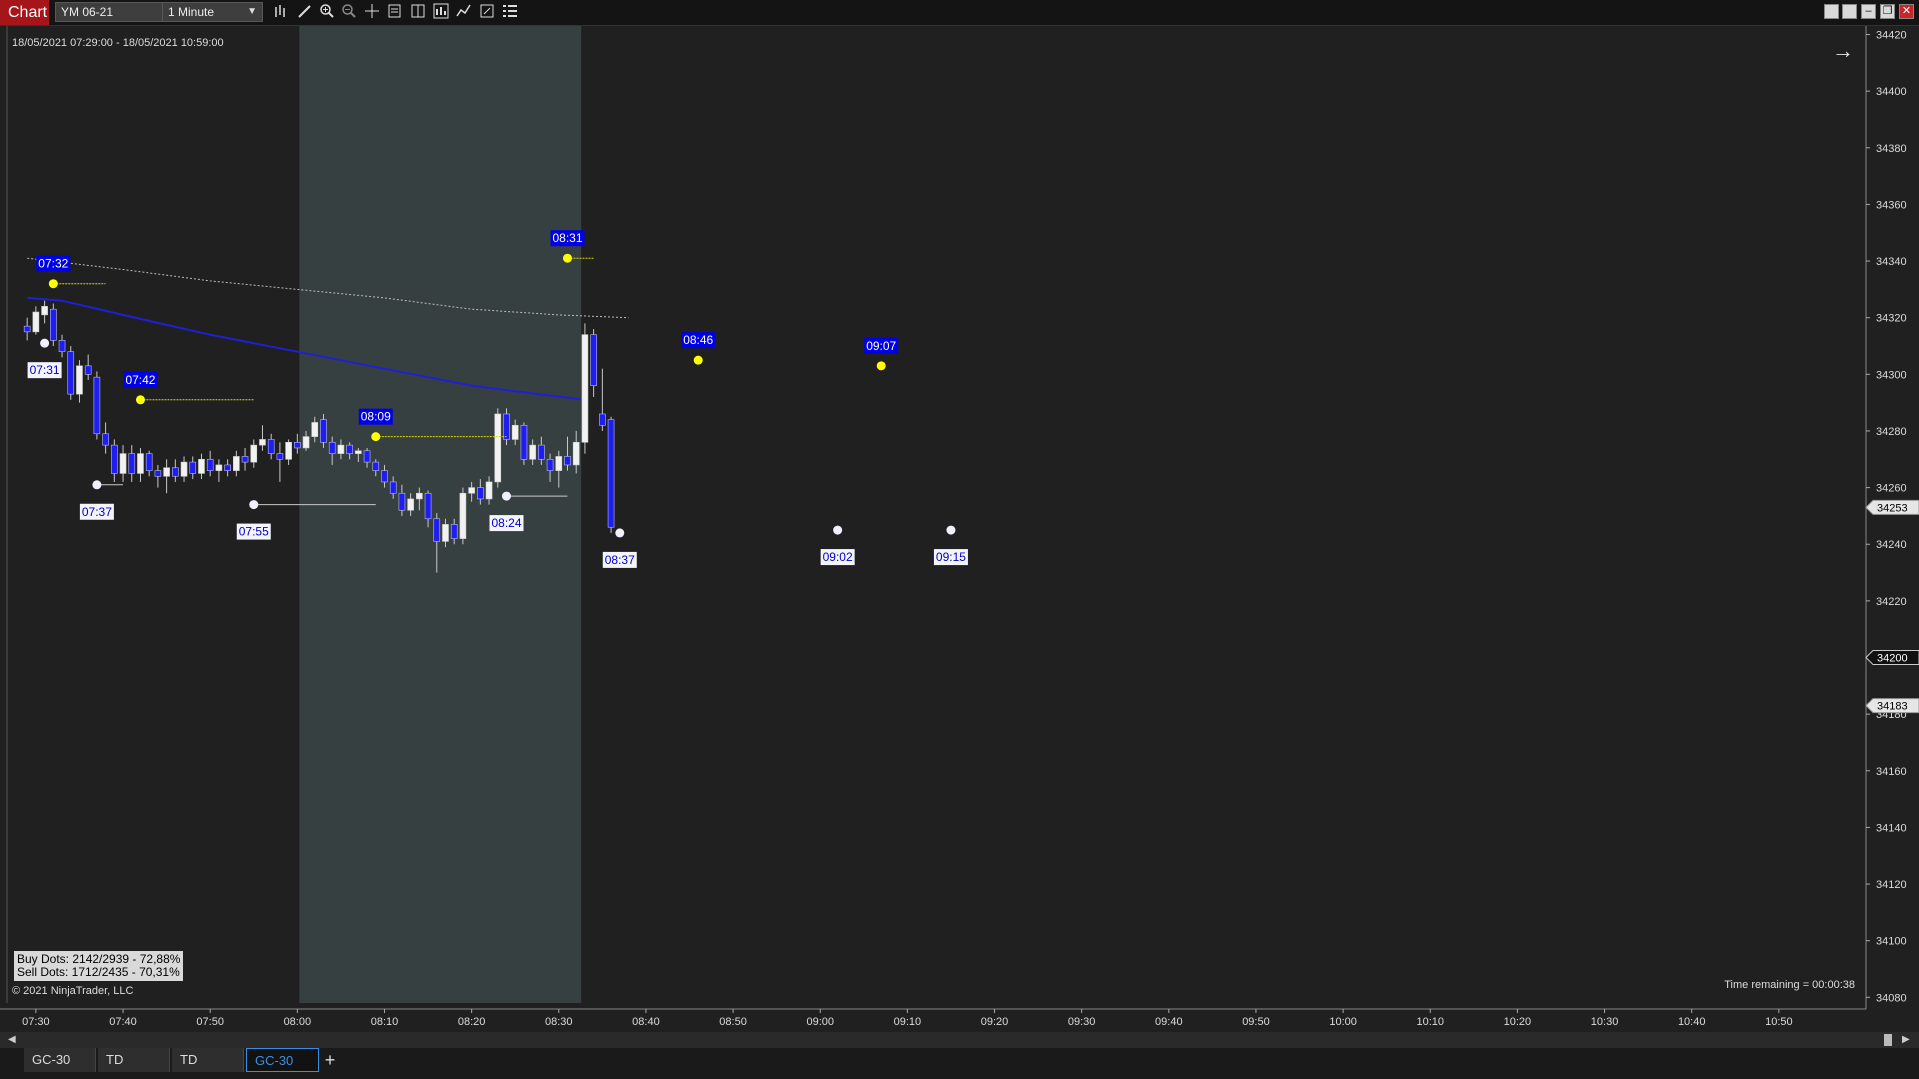  What do you see at coordinates (87, 12) in the screenshot?
I see `instrument-value: YM 06-21` at bounding box center [87, 12].